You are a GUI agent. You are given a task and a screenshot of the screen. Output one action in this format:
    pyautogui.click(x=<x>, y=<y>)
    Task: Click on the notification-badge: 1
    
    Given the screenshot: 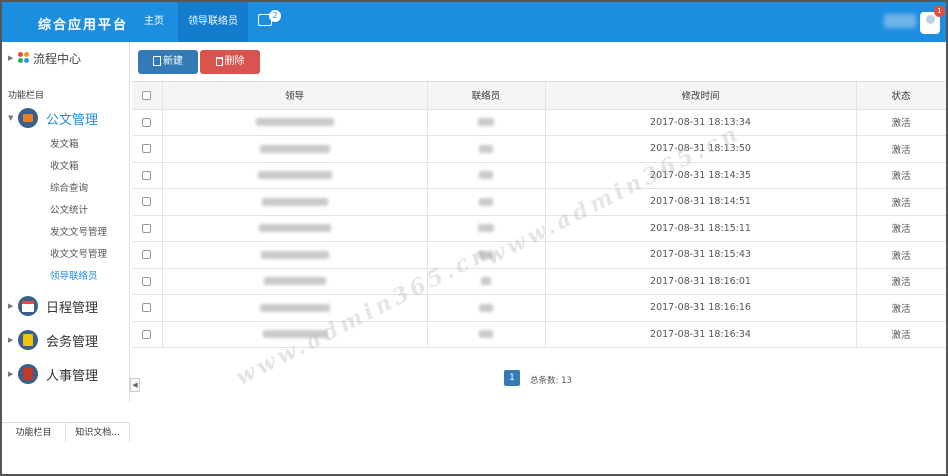 What is the action you would take?
    pyautogui.click(x=939, y=11)
    